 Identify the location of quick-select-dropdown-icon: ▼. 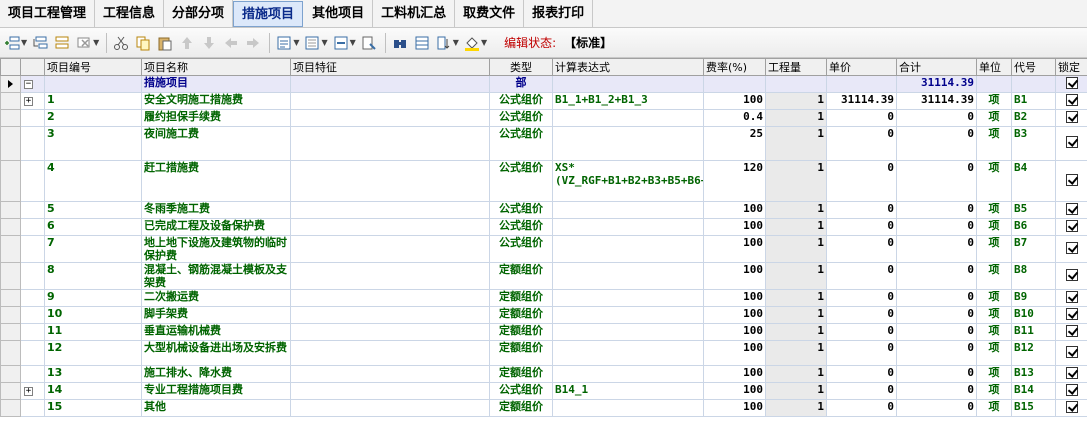
(296, 42).